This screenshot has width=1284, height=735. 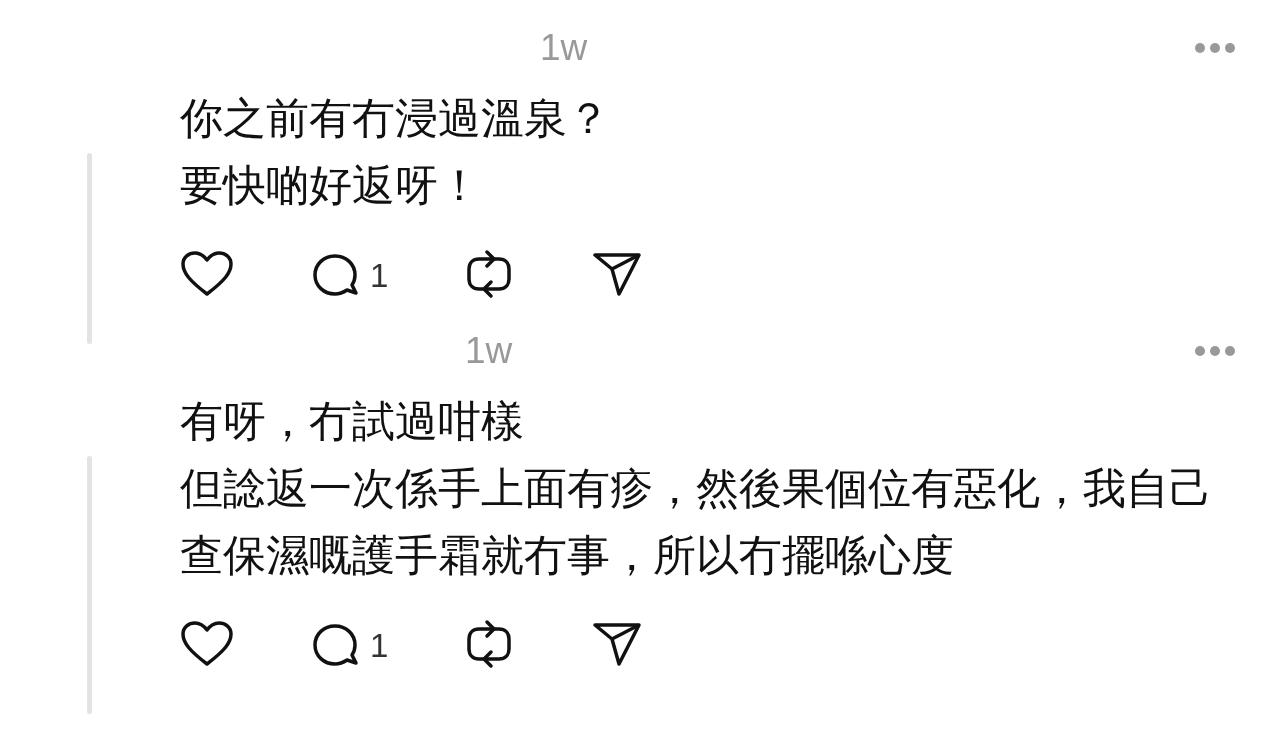 I want to click on post-text: 但諗返一次係手上面有疹，然後果個位有惡化，我自己查保濕嘅護手霜就冇事，所以冇擺喺心度, so click(x=696, y=522).